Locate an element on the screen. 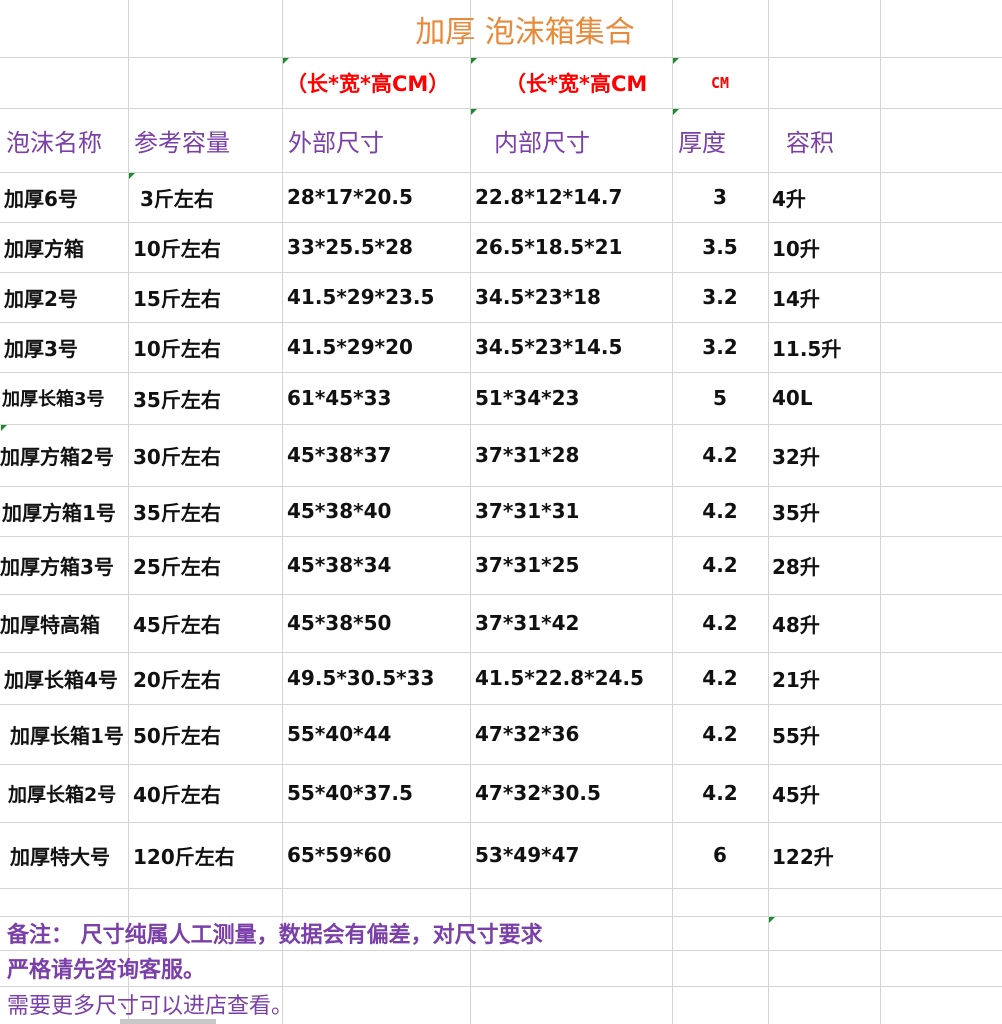 This screenshot has height=1024, width=1002. cell-inner-size: 37*31*31 is located at coordinates (571, 511).